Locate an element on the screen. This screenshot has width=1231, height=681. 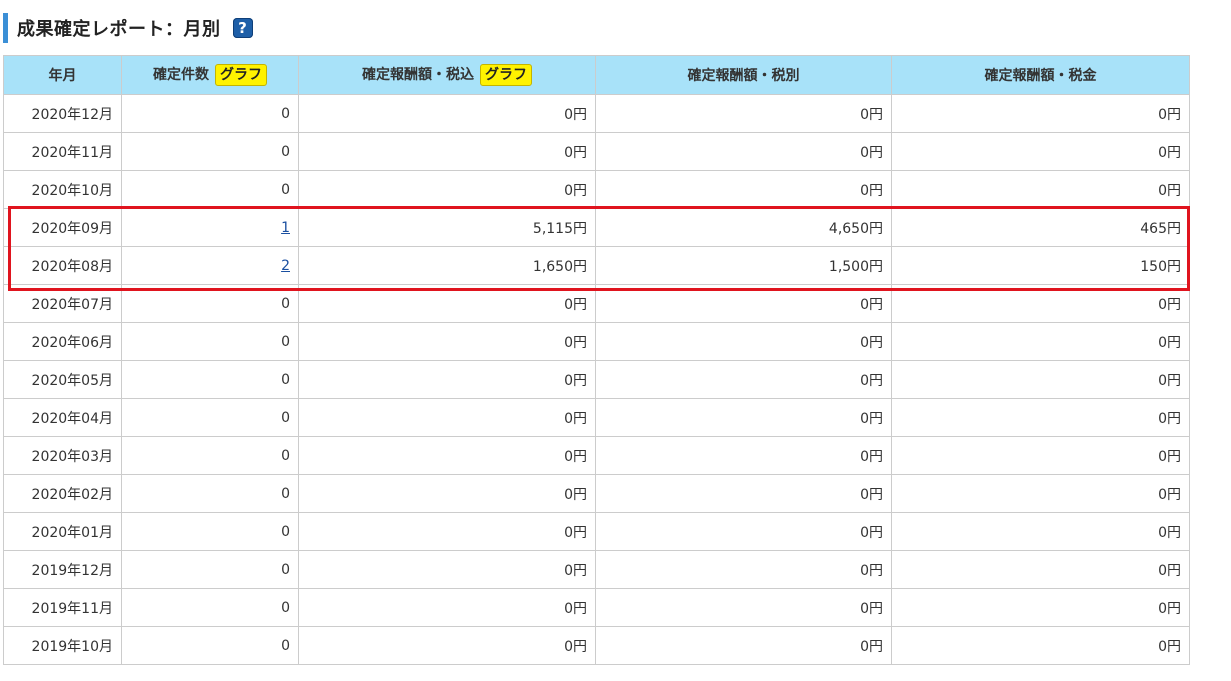
cell-month: 2020年08月 is located at coordinates (62, 265).